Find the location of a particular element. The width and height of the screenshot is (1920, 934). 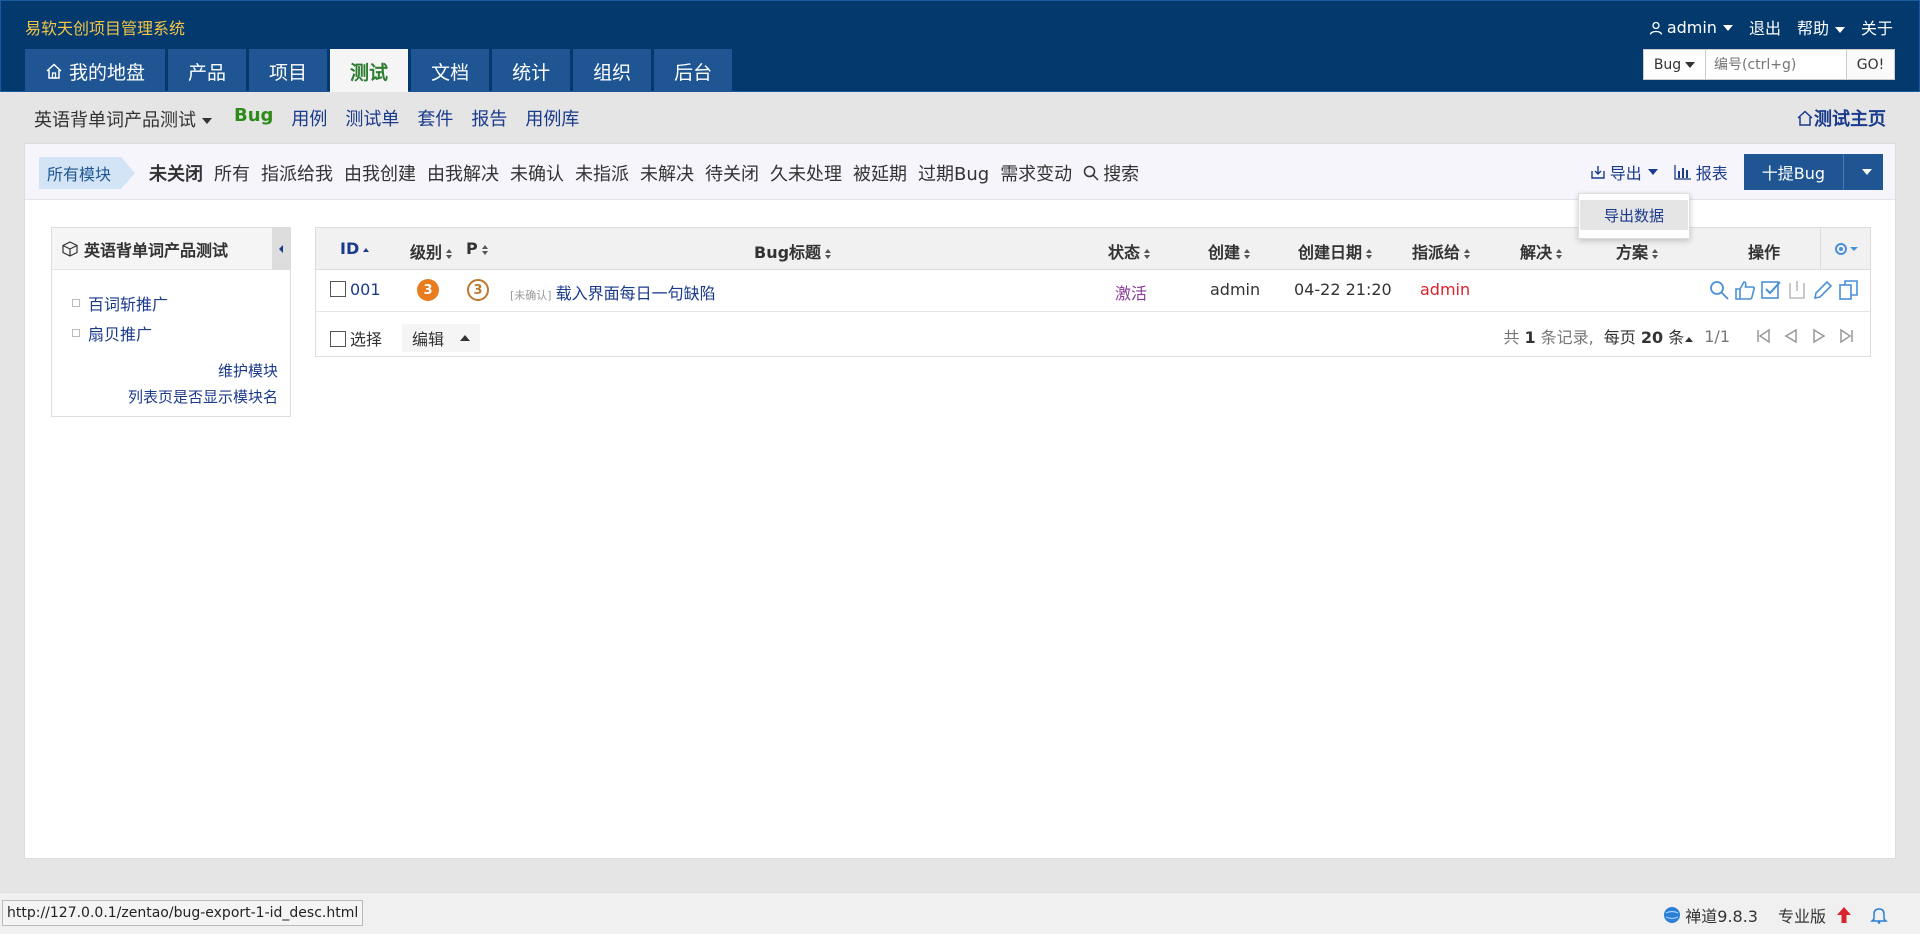

subnav-caselib: 用例库 is located at coordinates (552, 118).